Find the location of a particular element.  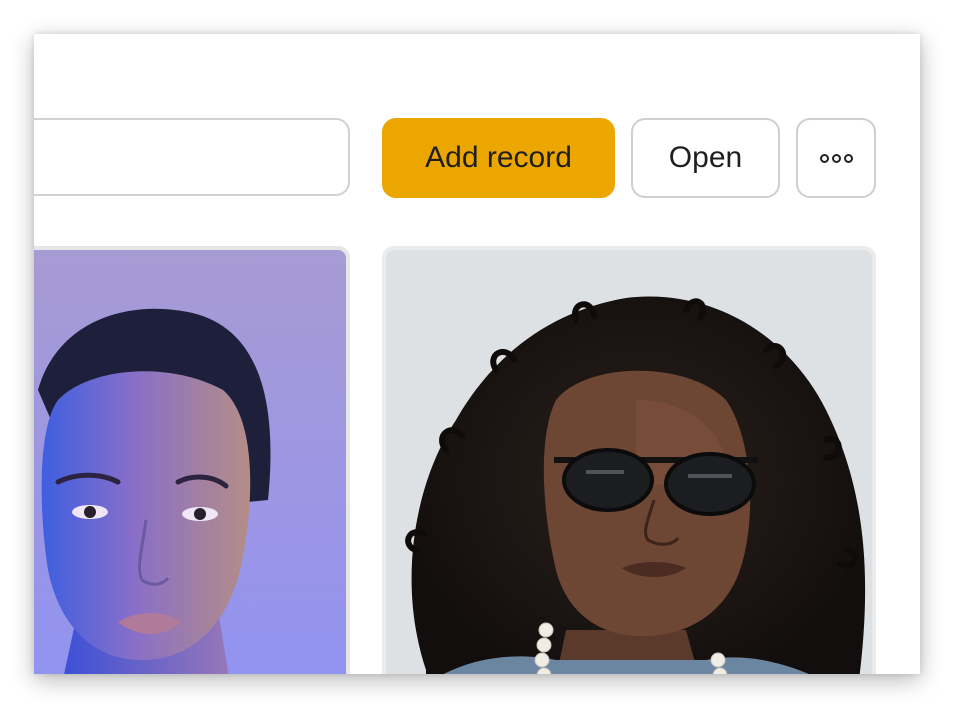

add-record-label: Add record is located at coordinates (498, 157).